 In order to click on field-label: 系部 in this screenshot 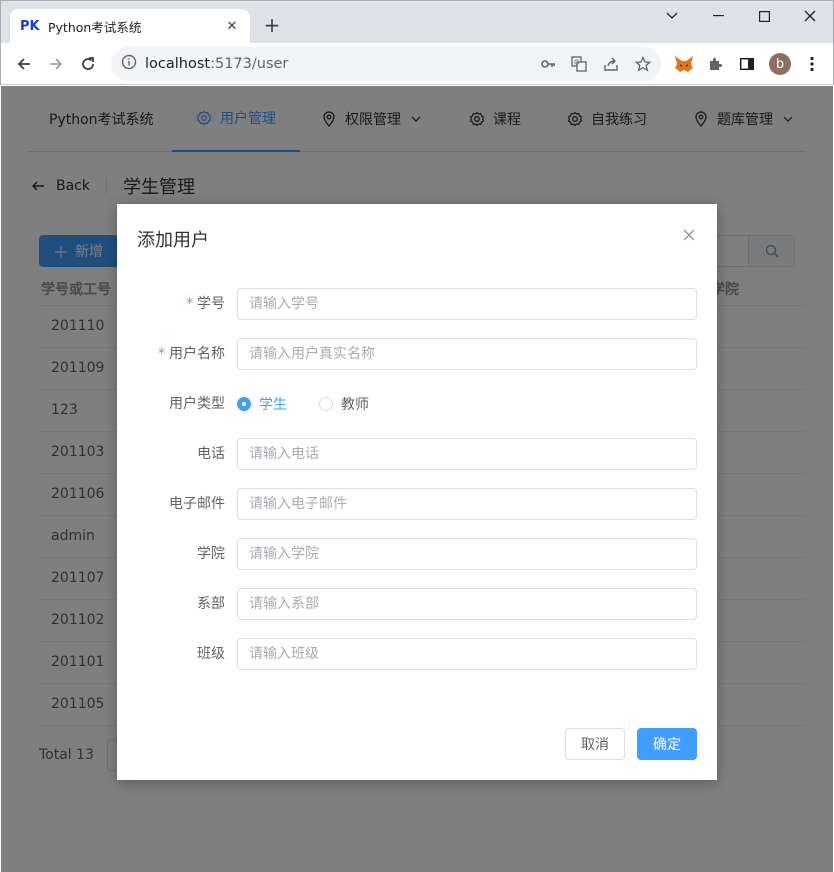, I will do `click(211, 604)`.